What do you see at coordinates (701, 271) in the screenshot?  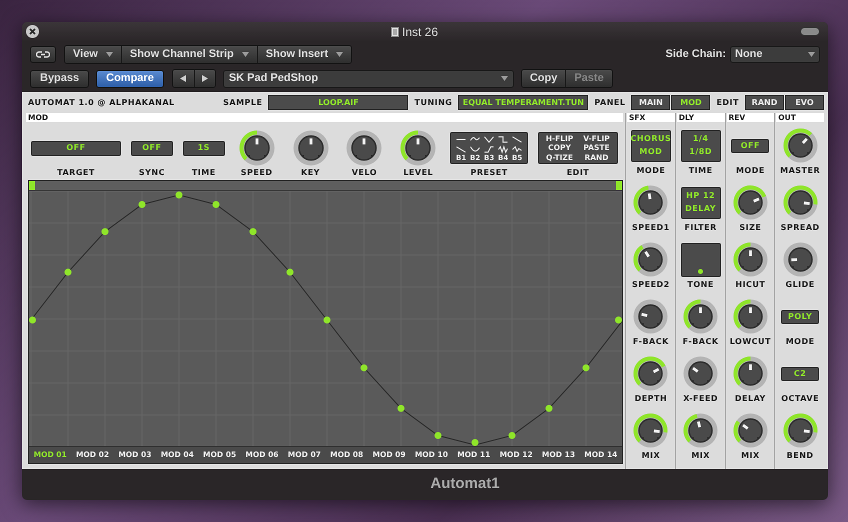 I see `pad-handle-icon` at bounding box center [701, 271].